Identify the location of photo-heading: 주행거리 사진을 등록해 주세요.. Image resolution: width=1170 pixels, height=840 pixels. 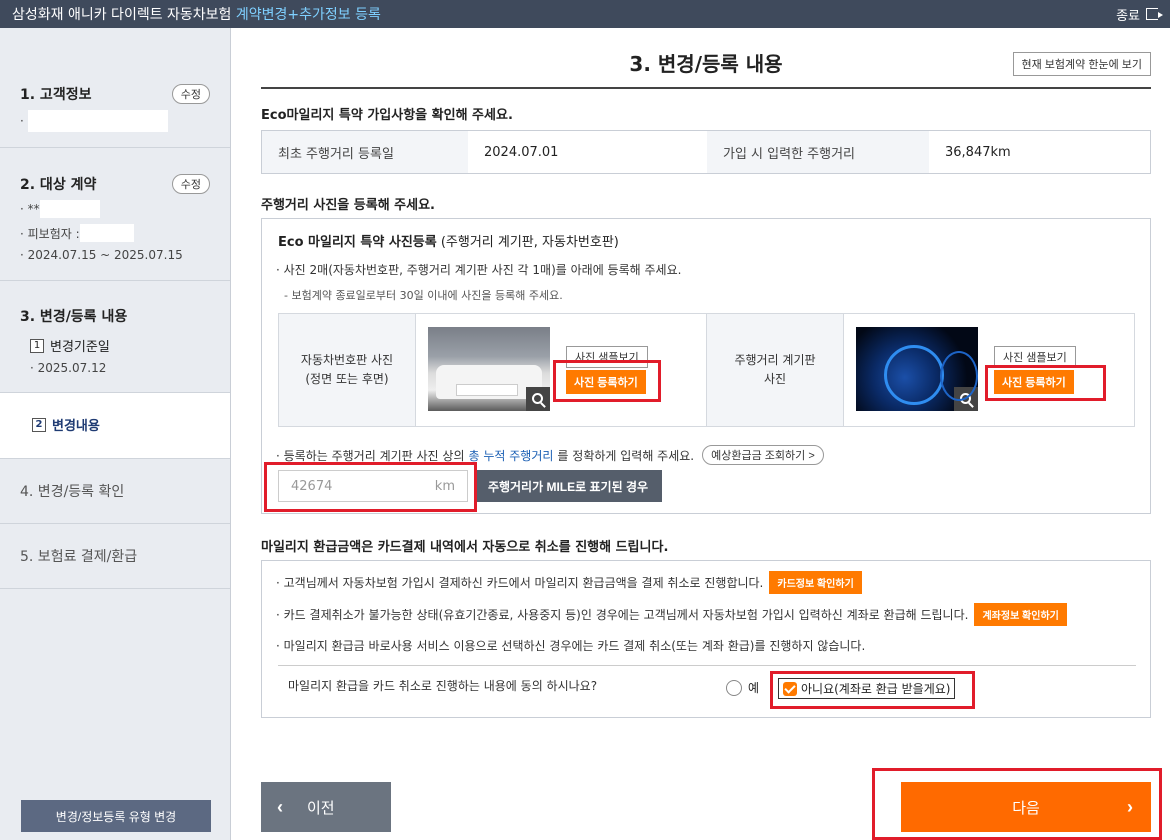
(348, 205).